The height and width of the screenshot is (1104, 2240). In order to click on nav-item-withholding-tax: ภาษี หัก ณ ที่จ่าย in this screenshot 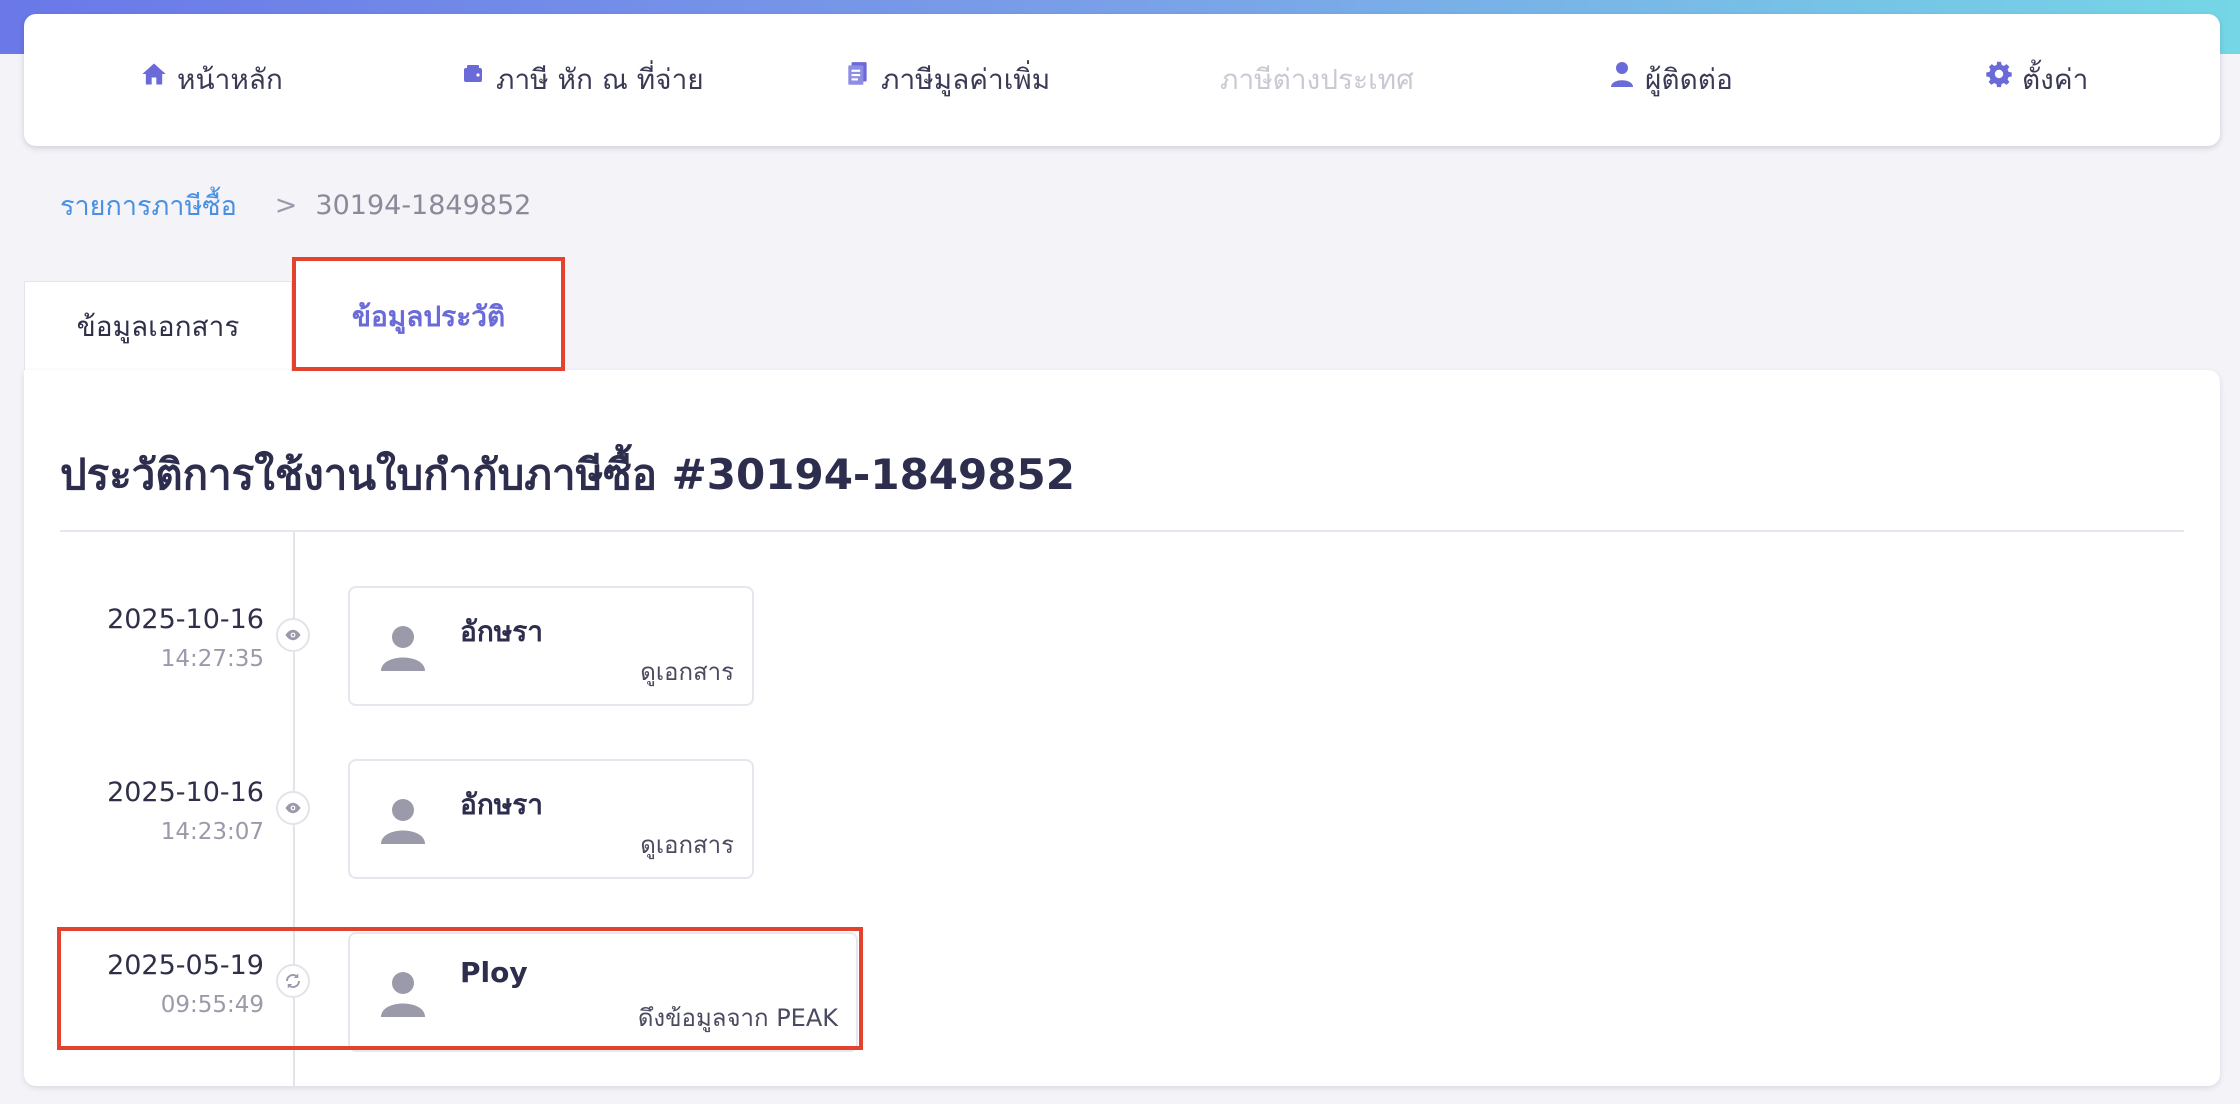, I will do `click(581, 80)`.